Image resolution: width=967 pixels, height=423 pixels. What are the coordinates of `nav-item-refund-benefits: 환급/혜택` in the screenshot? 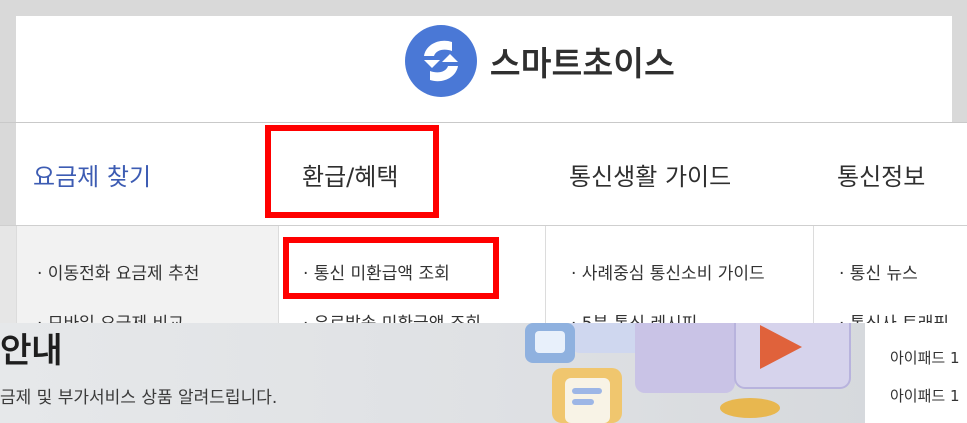 It's located at (350, 174).